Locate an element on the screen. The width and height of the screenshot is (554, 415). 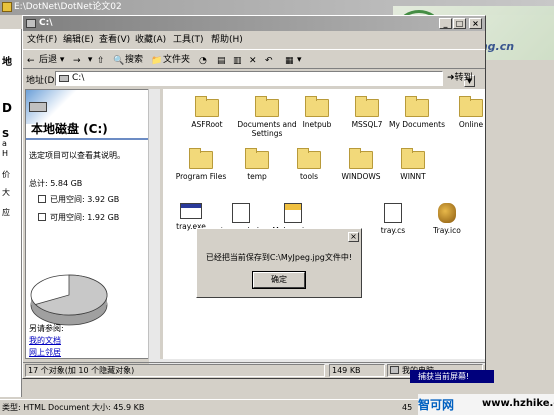
maximize-button: □ is located at coordinates (459, 23).